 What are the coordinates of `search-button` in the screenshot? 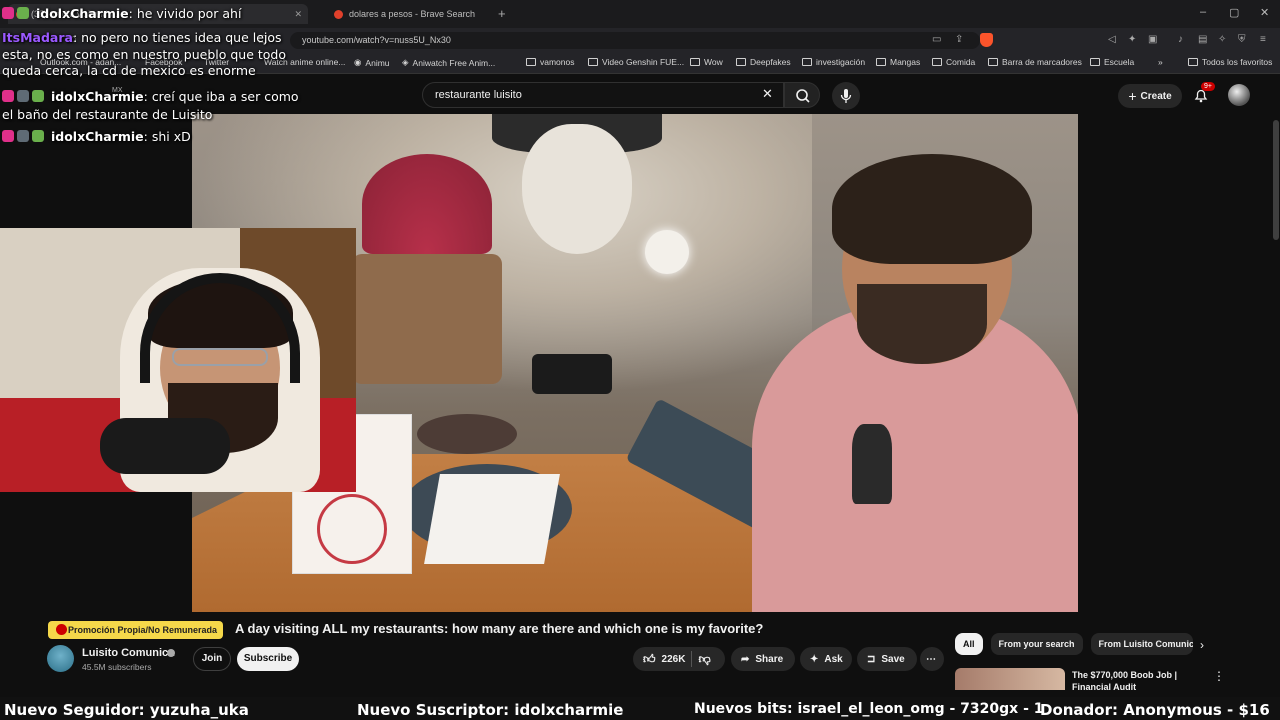 It's located at (802, 95).